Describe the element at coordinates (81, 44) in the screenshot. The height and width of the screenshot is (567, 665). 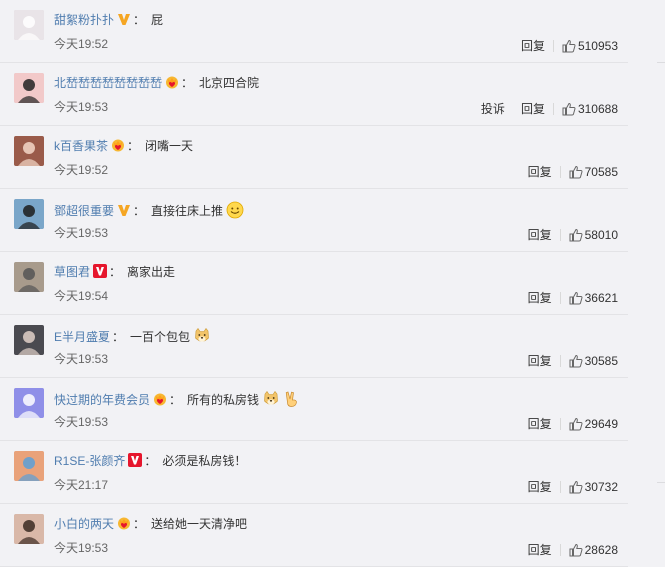
I see `timestamp: 今天19:52` at that location.